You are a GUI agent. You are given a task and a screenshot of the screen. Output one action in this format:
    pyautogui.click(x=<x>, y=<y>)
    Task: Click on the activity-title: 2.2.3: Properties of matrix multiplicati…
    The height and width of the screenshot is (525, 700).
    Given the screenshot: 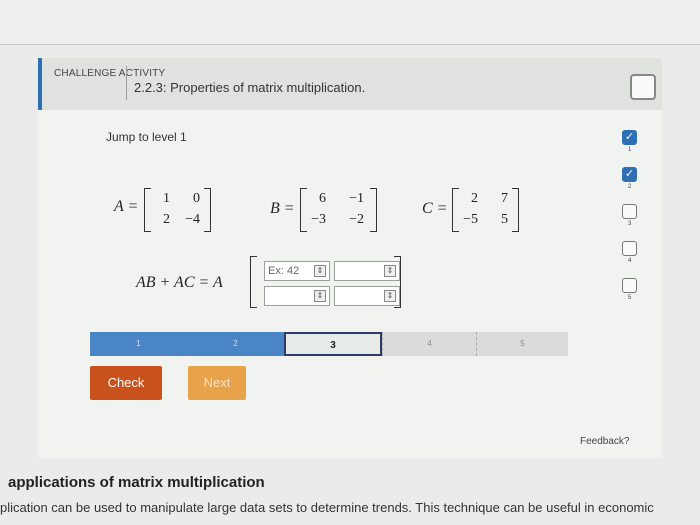 What is the action you would take?
    pyautogui.click(x=250, y=87)
    